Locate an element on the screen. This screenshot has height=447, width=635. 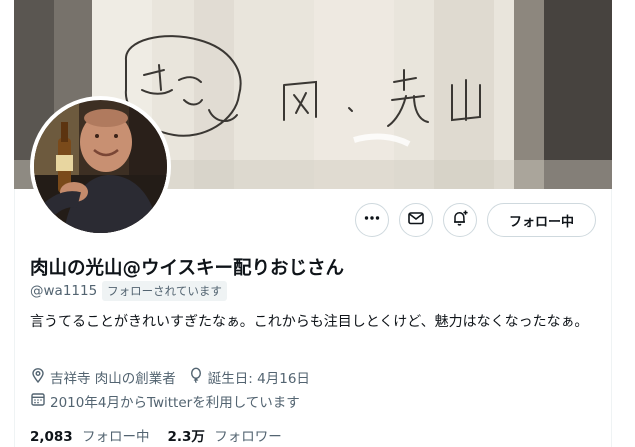
profile-meta-row-2: 2010年4月からTwitterを利用しています is located at coordinates (171, 401).